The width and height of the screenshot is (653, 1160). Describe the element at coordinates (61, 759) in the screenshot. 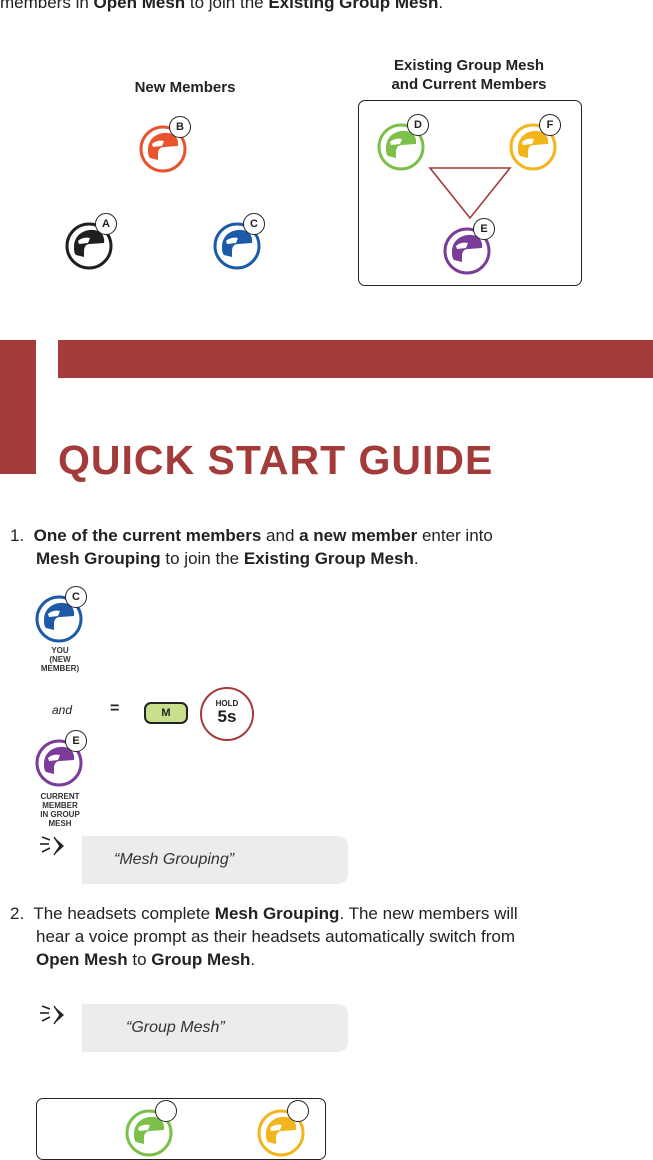

I see `helmet-current-e-icon: E` at that location.